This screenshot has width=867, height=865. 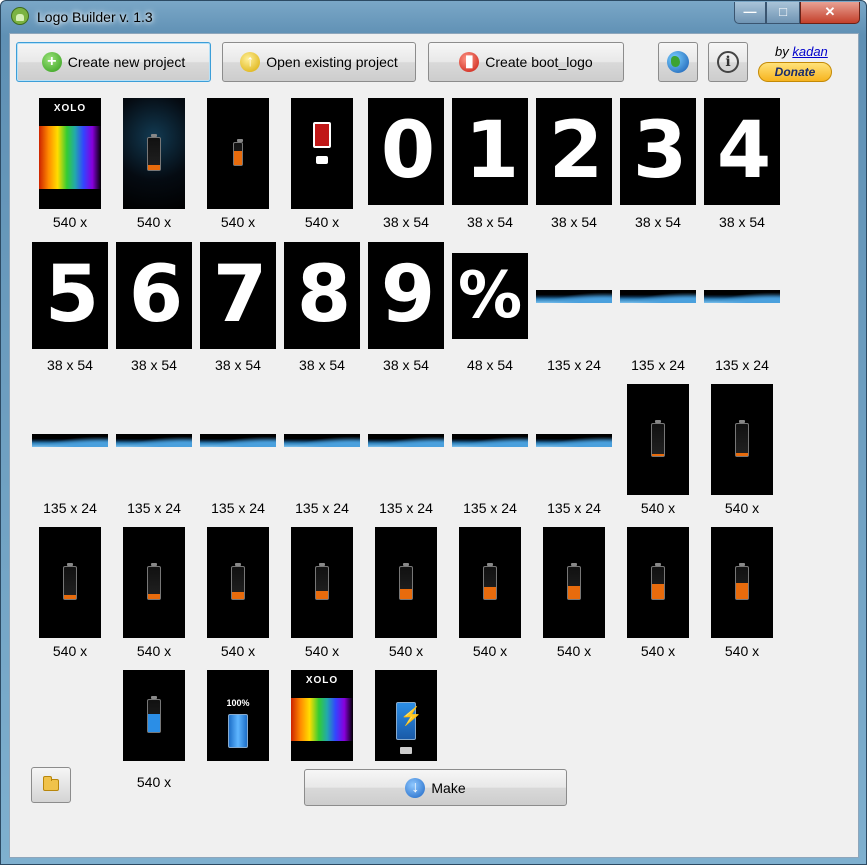 What do you see at coordinates (830, 13) in the screenshot?
I see `close-button: ✕` at bounding box center [830, 13].